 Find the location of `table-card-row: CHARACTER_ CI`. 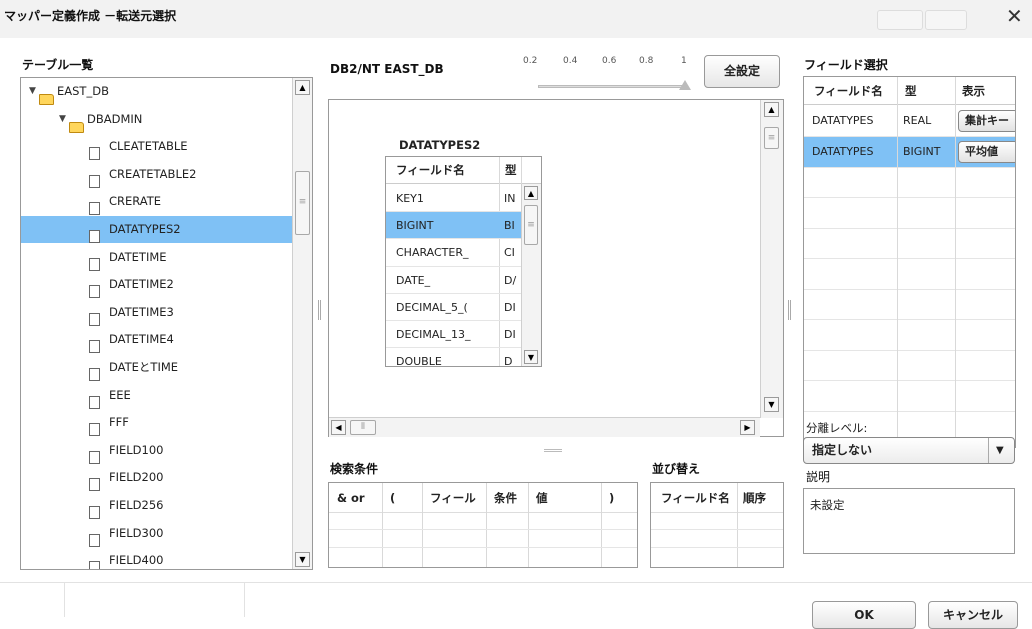

table-card-row: CHARACTER_ CI is located at coordinates (453, 252).